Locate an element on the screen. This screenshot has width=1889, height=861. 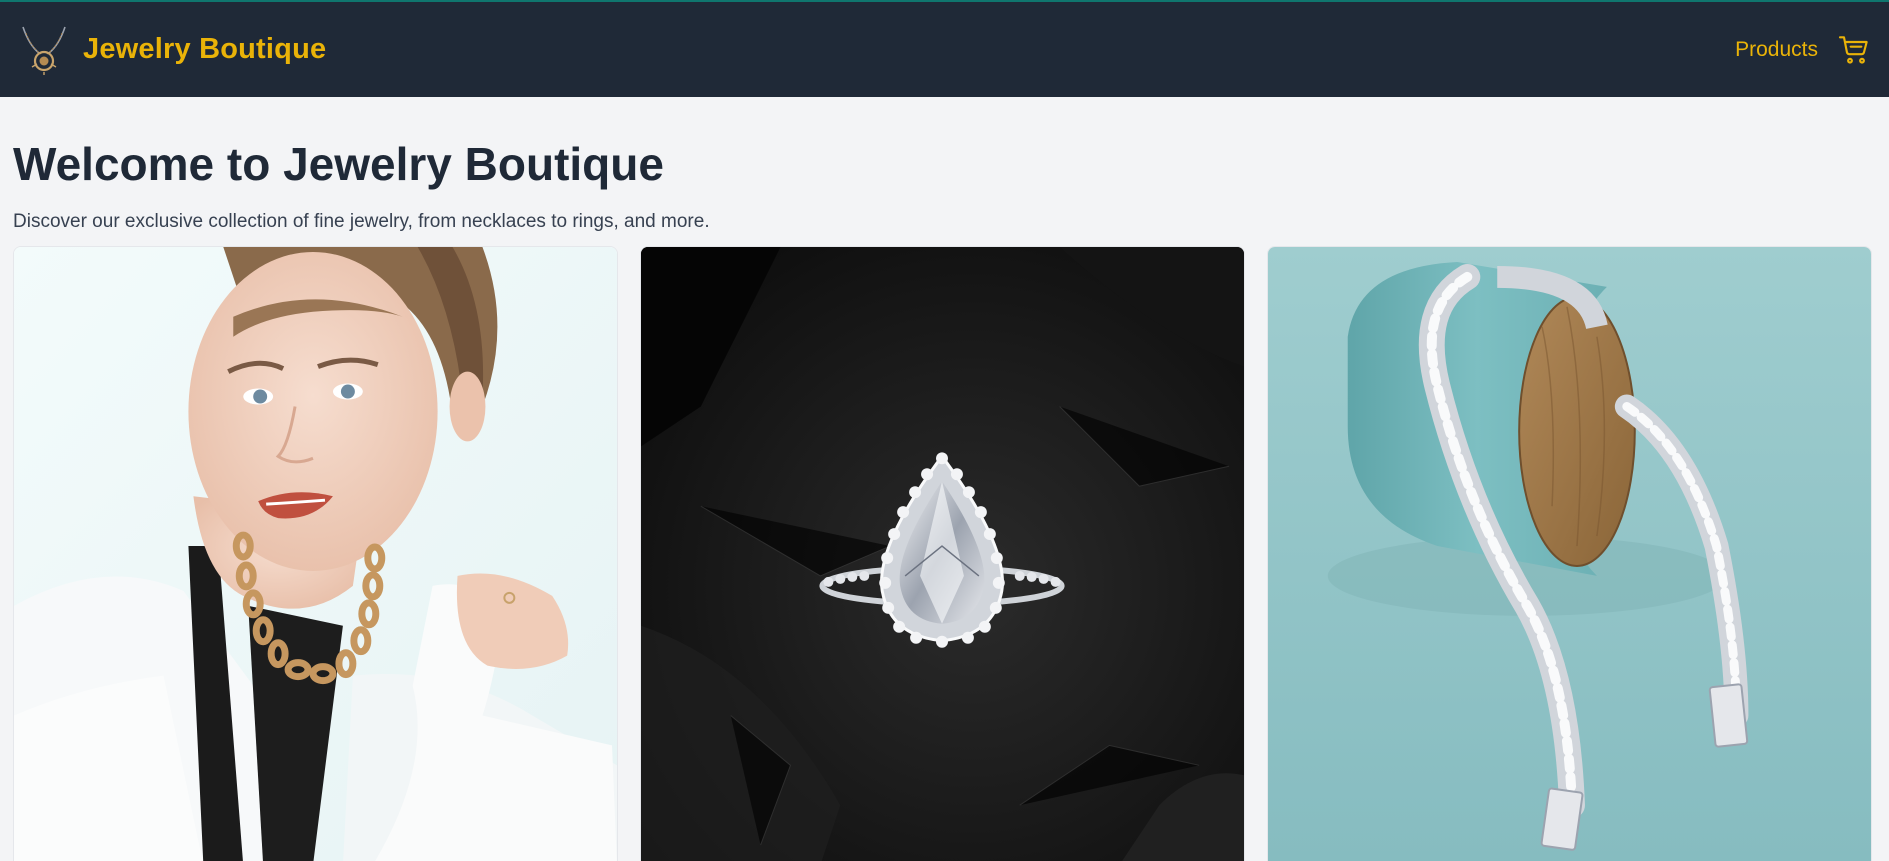
brand: Jewelry Boutique is located at coordinates (171, 50).